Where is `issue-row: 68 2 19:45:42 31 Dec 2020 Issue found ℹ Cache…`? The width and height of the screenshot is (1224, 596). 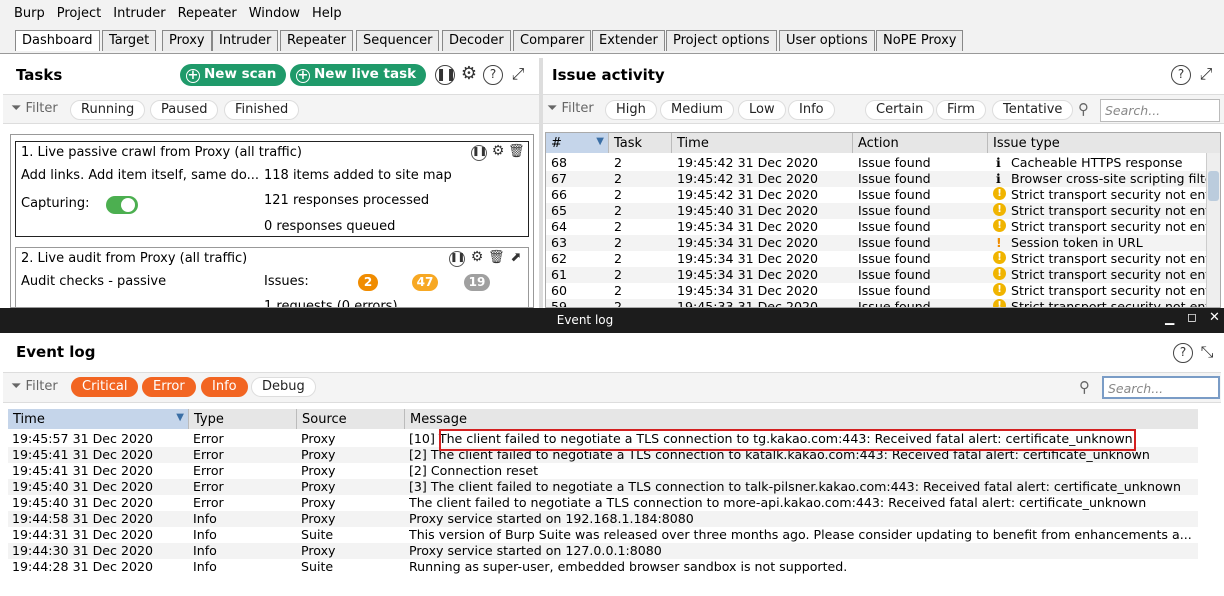 issue-row: 68 2 19:45:42 31 Dec 2020 Issue found ℹ Cache… is located at coordinates (877, 163).